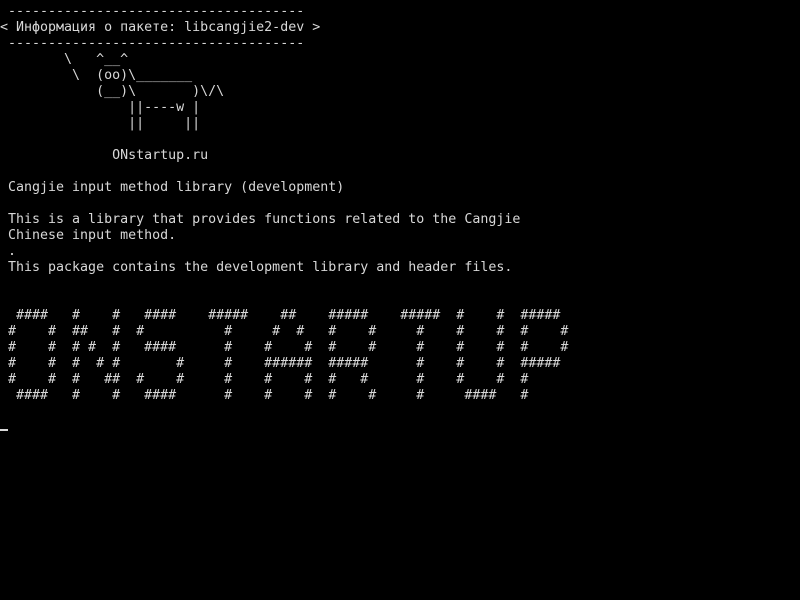 Image resolution: width=800 pixels, height=600 pixels. I want to click on text-cursor, so click(4, 430).